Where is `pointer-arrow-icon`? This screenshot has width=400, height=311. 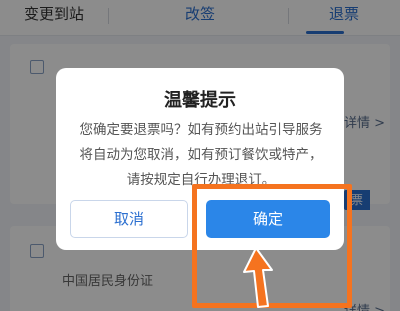
pointer-arrow-icon is located at coordinates (258, 277).